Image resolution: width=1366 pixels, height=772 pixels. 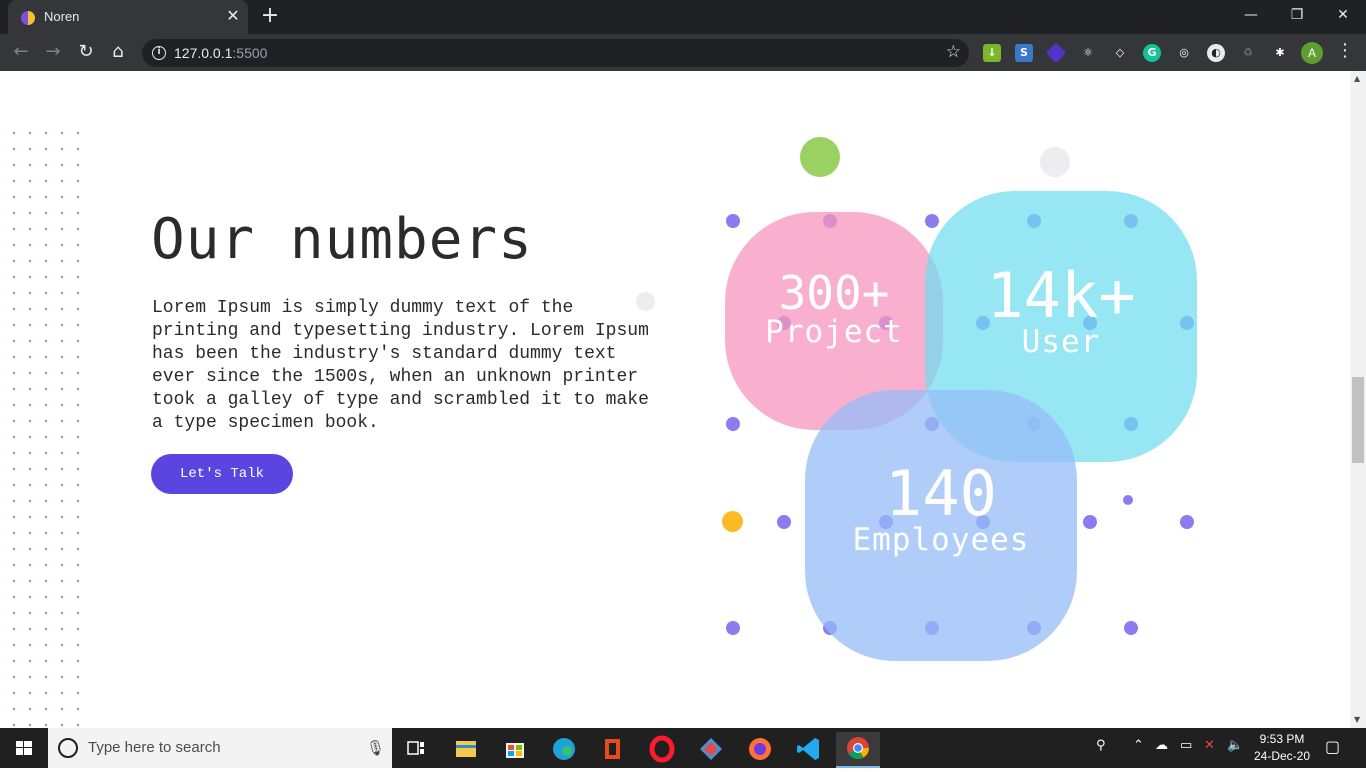 What do you see at coordinates (941, 540) in the screenshot?
I see `stat-label: Employees` at bounding box center [941, 540].